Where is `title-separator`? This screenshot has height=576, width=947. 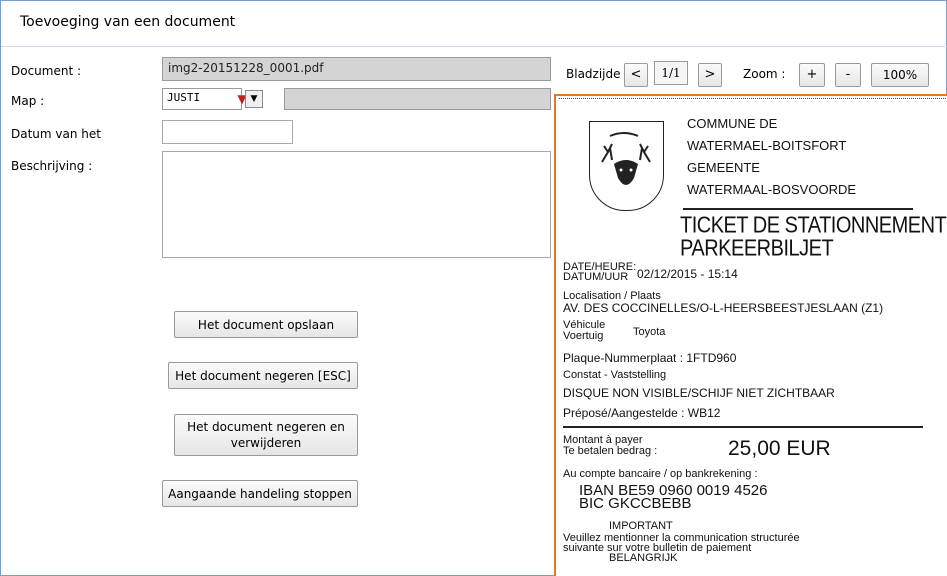
title-separator is located at coordinates (474, 46).